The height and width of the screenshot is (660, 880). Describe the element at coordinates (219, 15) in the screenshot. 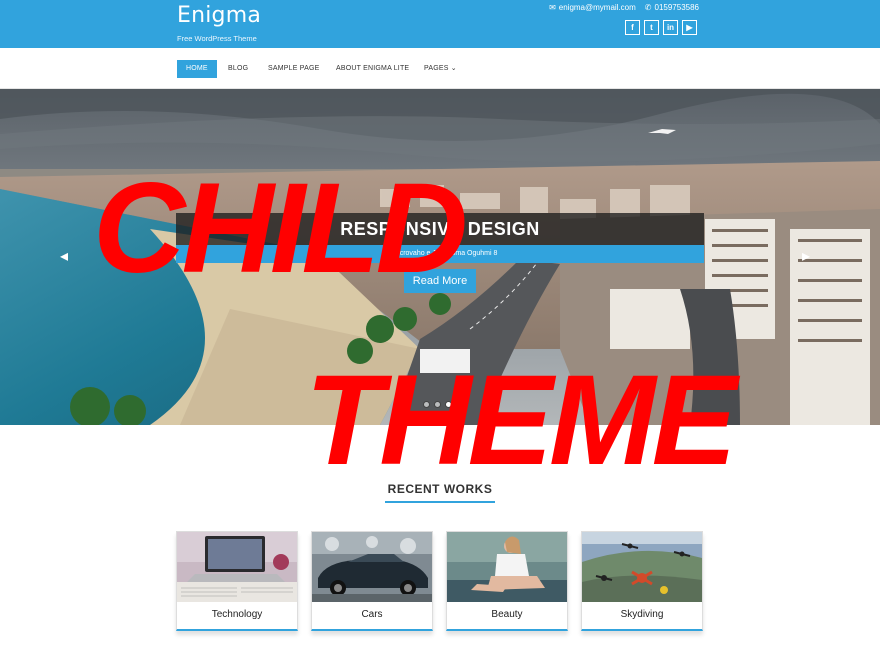

I see `site-title: Enigma` at that location.